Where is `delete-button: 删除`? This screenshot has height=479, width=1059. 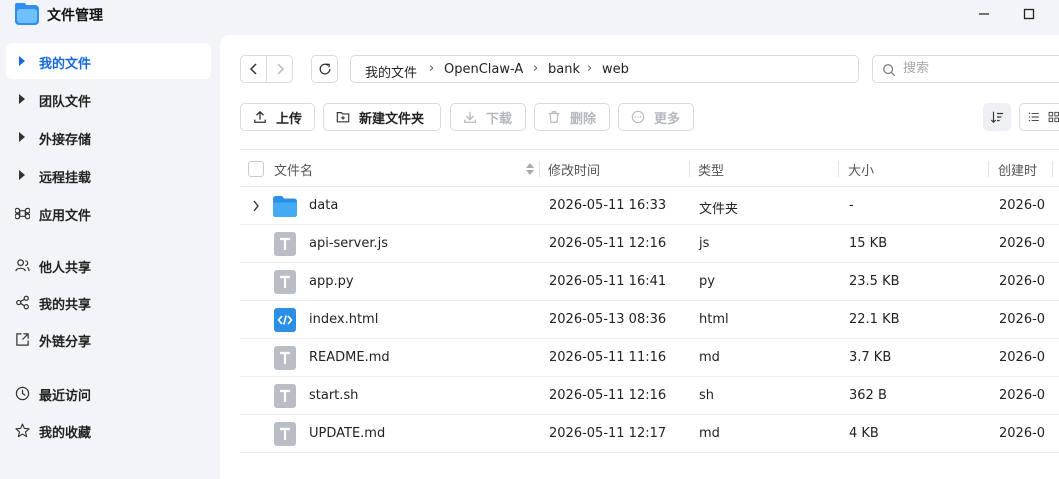
delete-button: 删除 is located at coordinates (572, 117).